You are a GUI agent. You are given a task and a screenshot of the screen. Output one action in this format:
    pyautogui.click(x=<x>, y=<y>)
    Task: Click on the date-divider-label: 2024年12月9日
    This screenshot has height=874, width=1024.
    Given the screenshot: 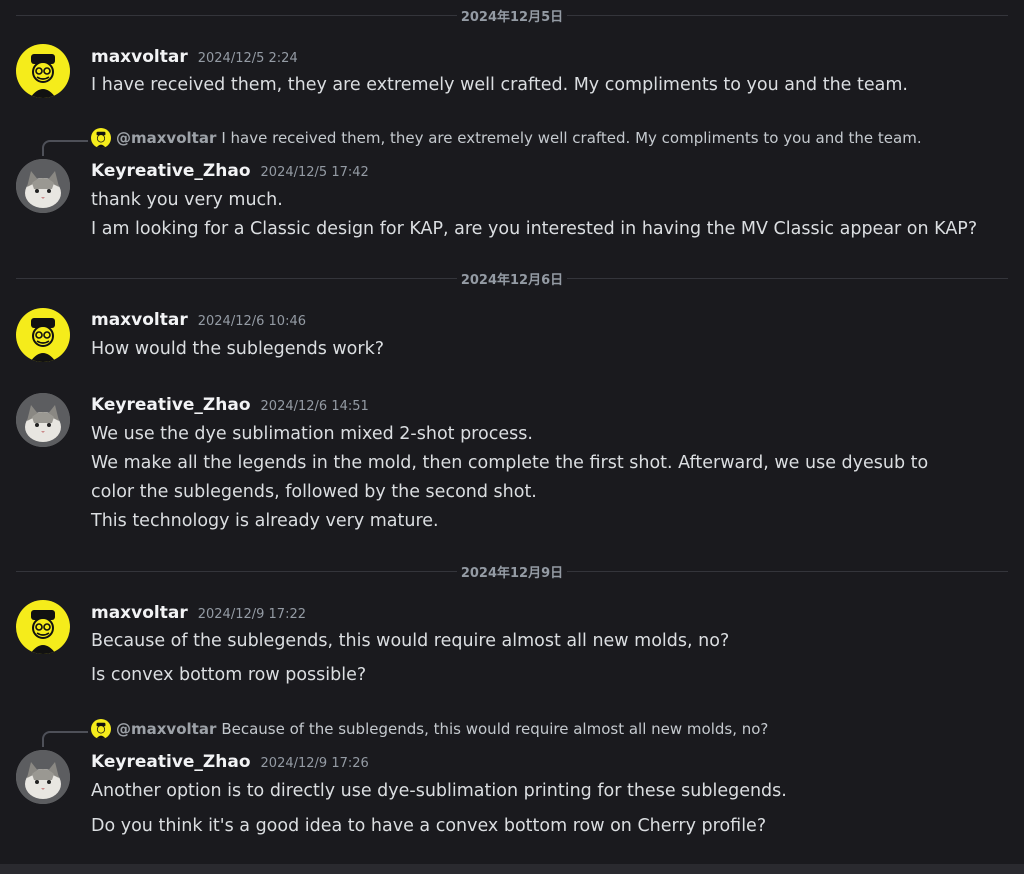 What is the action you would take?
    pyautogui.click(x=512, y=571)
    